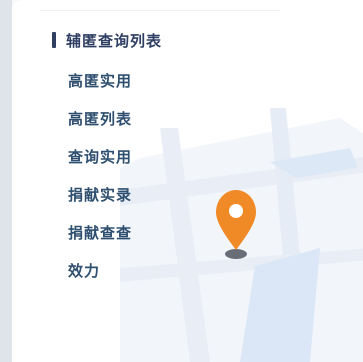 The width and height of the screenshot is (363, 362). I want to click on menu-item-gaoni-liebiao: 高匿列表, so click(100, 118).